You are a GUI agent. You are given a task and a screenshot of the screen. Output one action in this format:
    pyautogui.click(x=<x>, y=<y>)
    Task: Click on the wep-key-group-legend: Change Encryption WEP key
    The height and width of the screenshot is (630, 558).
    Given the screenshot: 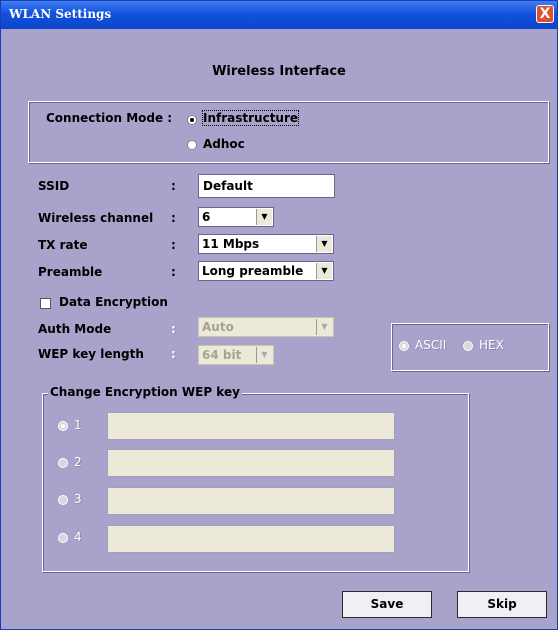 What is the action you would take?
    pyautogui.click(x=145, y=392)
    